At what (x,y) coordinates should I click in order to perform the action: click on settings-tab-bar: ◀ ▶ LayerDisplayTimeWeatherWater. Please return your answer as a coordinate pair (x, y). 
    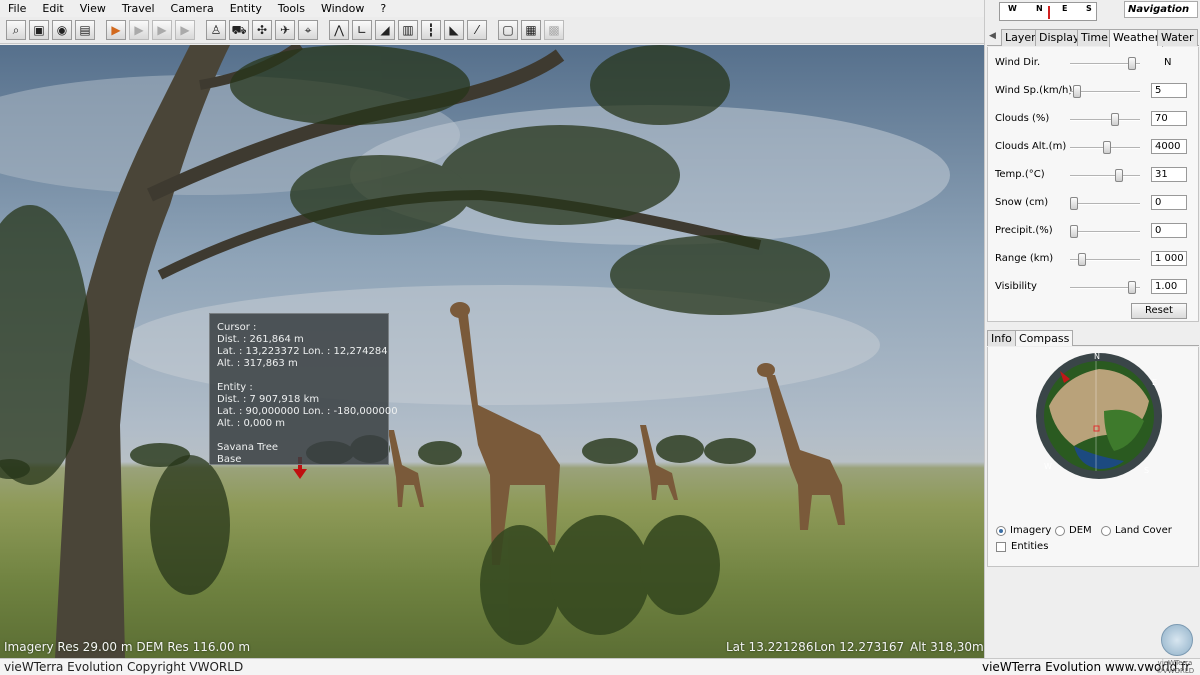
    Looking at the image, I should click on (1093, 38).